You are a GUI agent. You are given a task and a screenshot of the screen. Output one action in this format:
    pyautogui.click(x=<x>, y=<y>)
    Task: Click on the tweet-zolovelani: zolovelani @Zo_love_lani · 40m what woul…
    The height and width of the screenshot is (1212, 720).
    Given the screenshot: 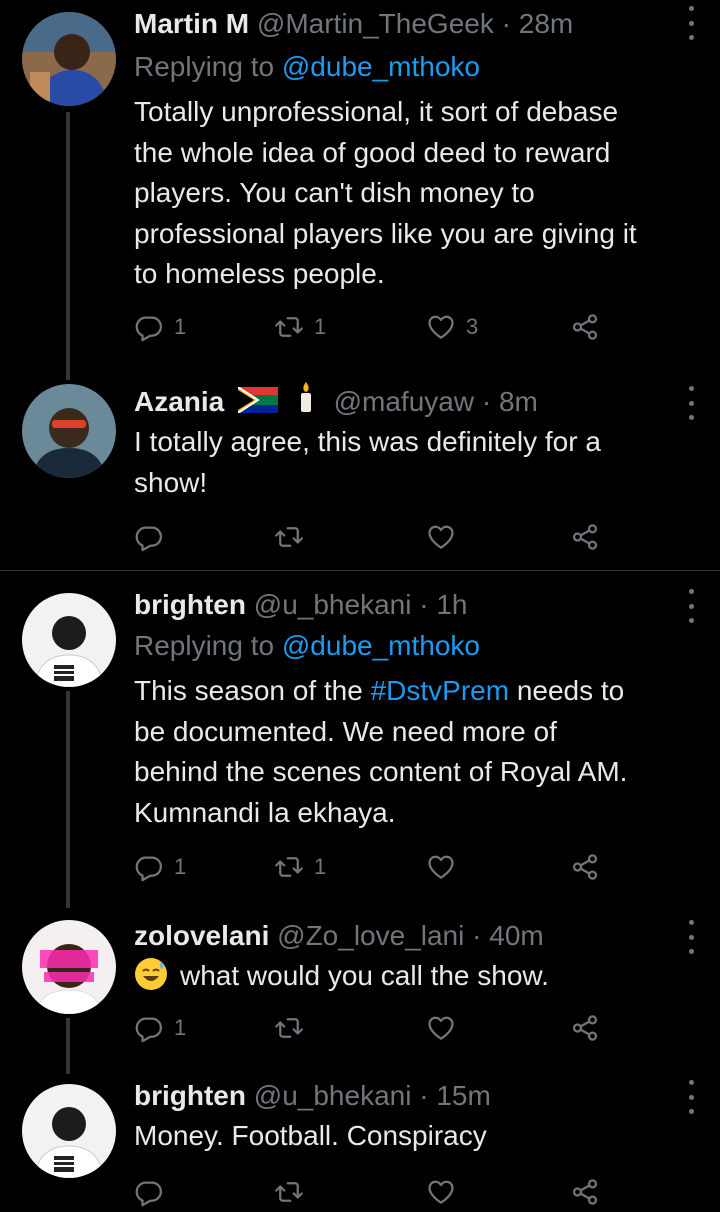 What is the action you would take?
    pyautogui.click(x=360, y=994)
    